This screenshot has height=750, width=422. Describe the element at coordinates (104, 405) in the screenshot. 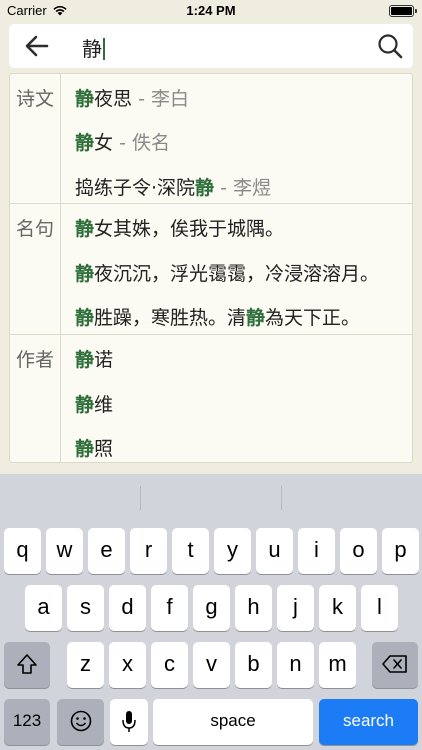

I see `result-text: 维` at that location.